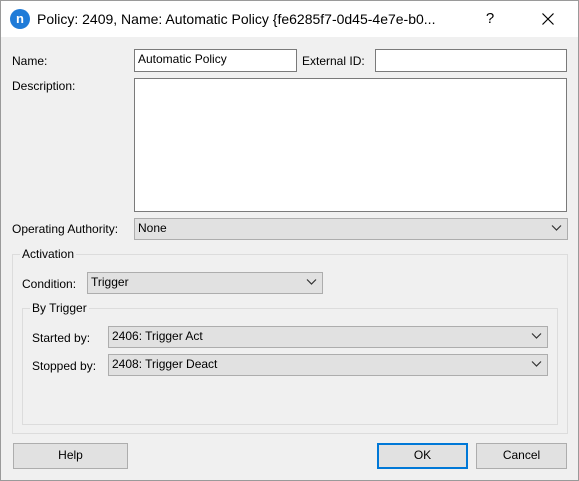  Describe the element at coordinates (65, 229) in the screenshot. I see `operating-authority-label: Operating Authority:` at that location.